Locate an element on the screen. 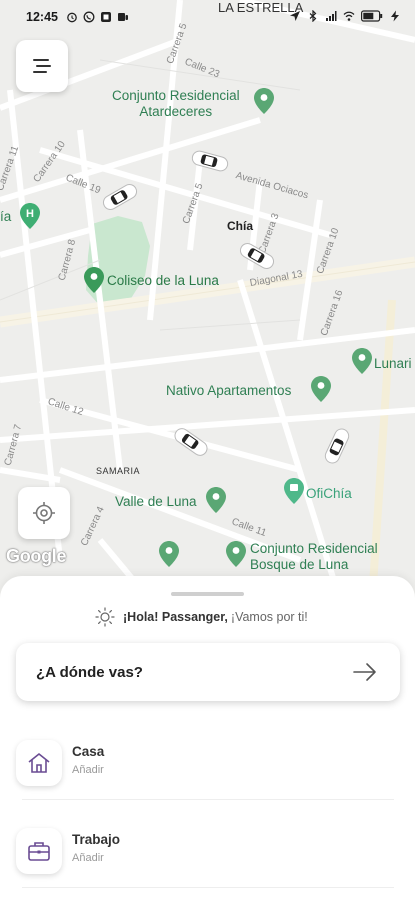 The height and width of the screenshot is (900, 415). favorite-title: Casa is located at coordinates (88, 751).